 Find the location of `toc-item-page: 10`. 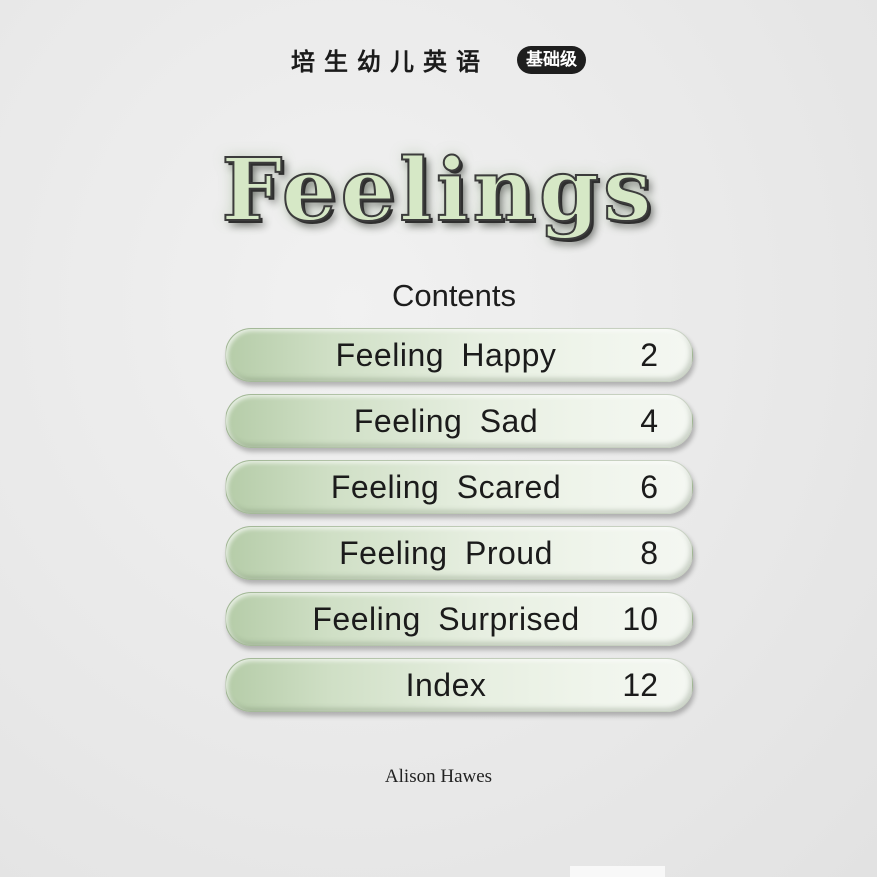

toc-item-page: 10 is located at coordinates (640, 619).